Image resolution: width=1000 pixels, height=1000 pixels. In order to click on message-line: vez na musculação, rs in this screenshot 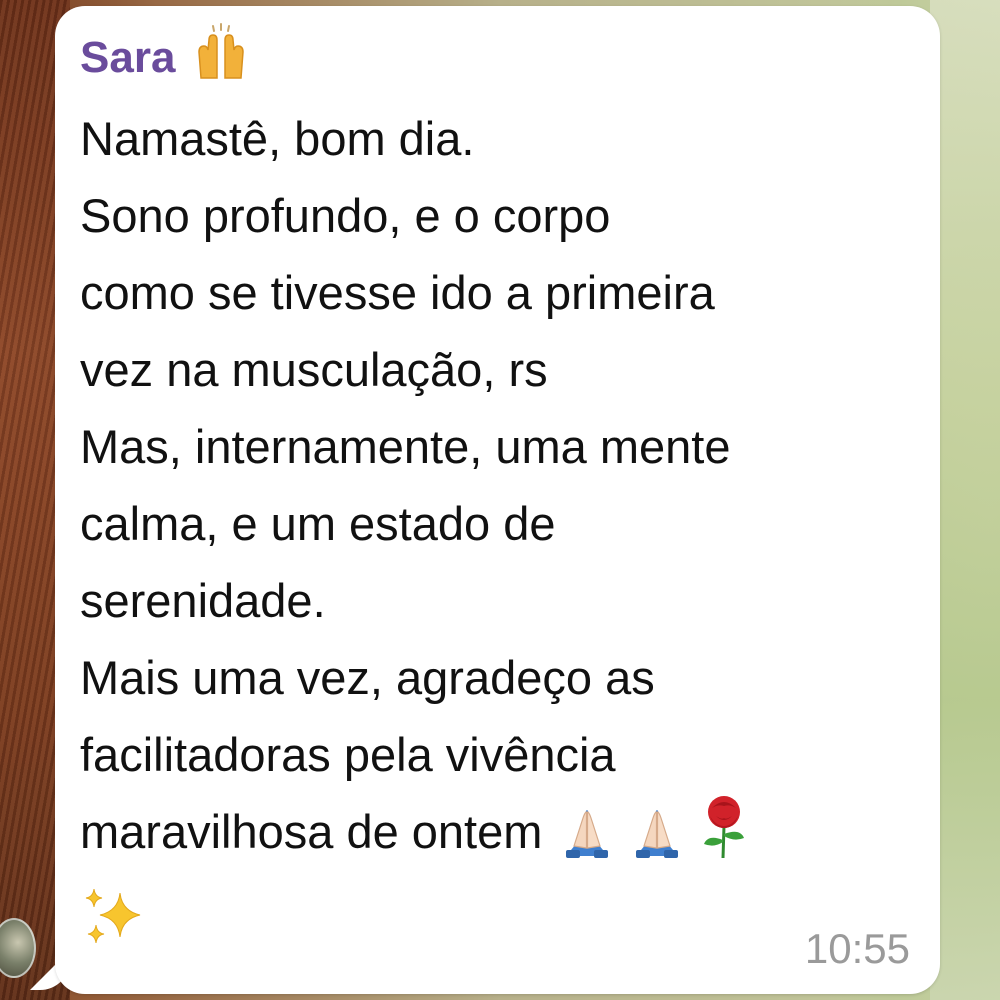, I will do `click(314, 369)`.